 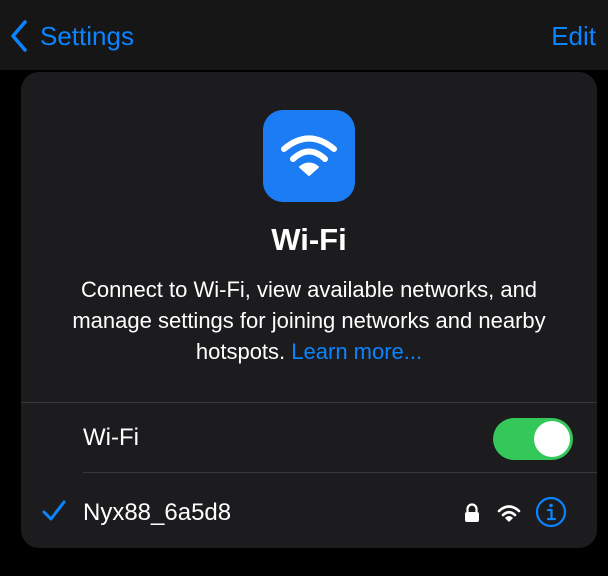 What do you see at coordinates (533, 439) in the screenshot?
I see `wifi-toggle` at bounding box center [533, 439].